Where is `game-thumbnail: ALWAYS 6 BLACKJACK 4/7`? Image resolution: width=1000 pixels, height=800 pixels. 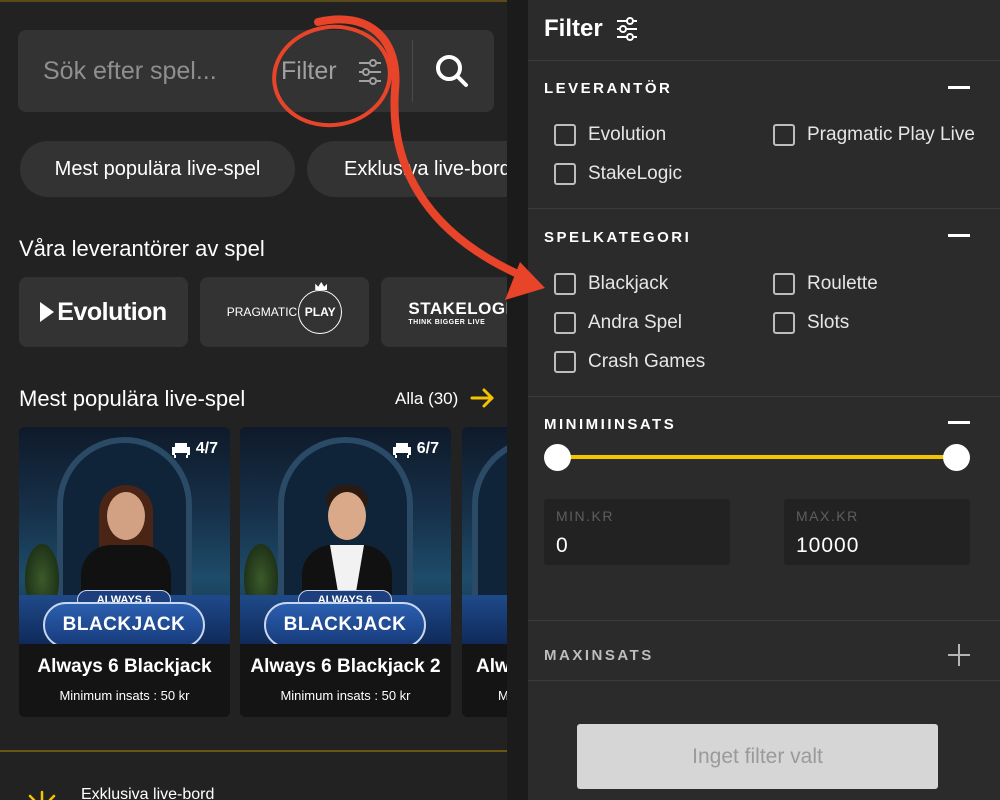 game-thumbnail: ALWAYS 6 BLACKJACK 4/7 is located at coordinates (124, 535).